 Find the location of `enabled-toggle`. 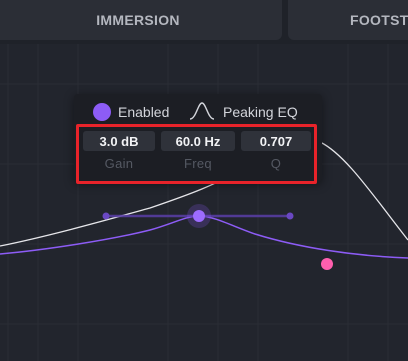

enabled-toggle is located at coordinates (102, 112).